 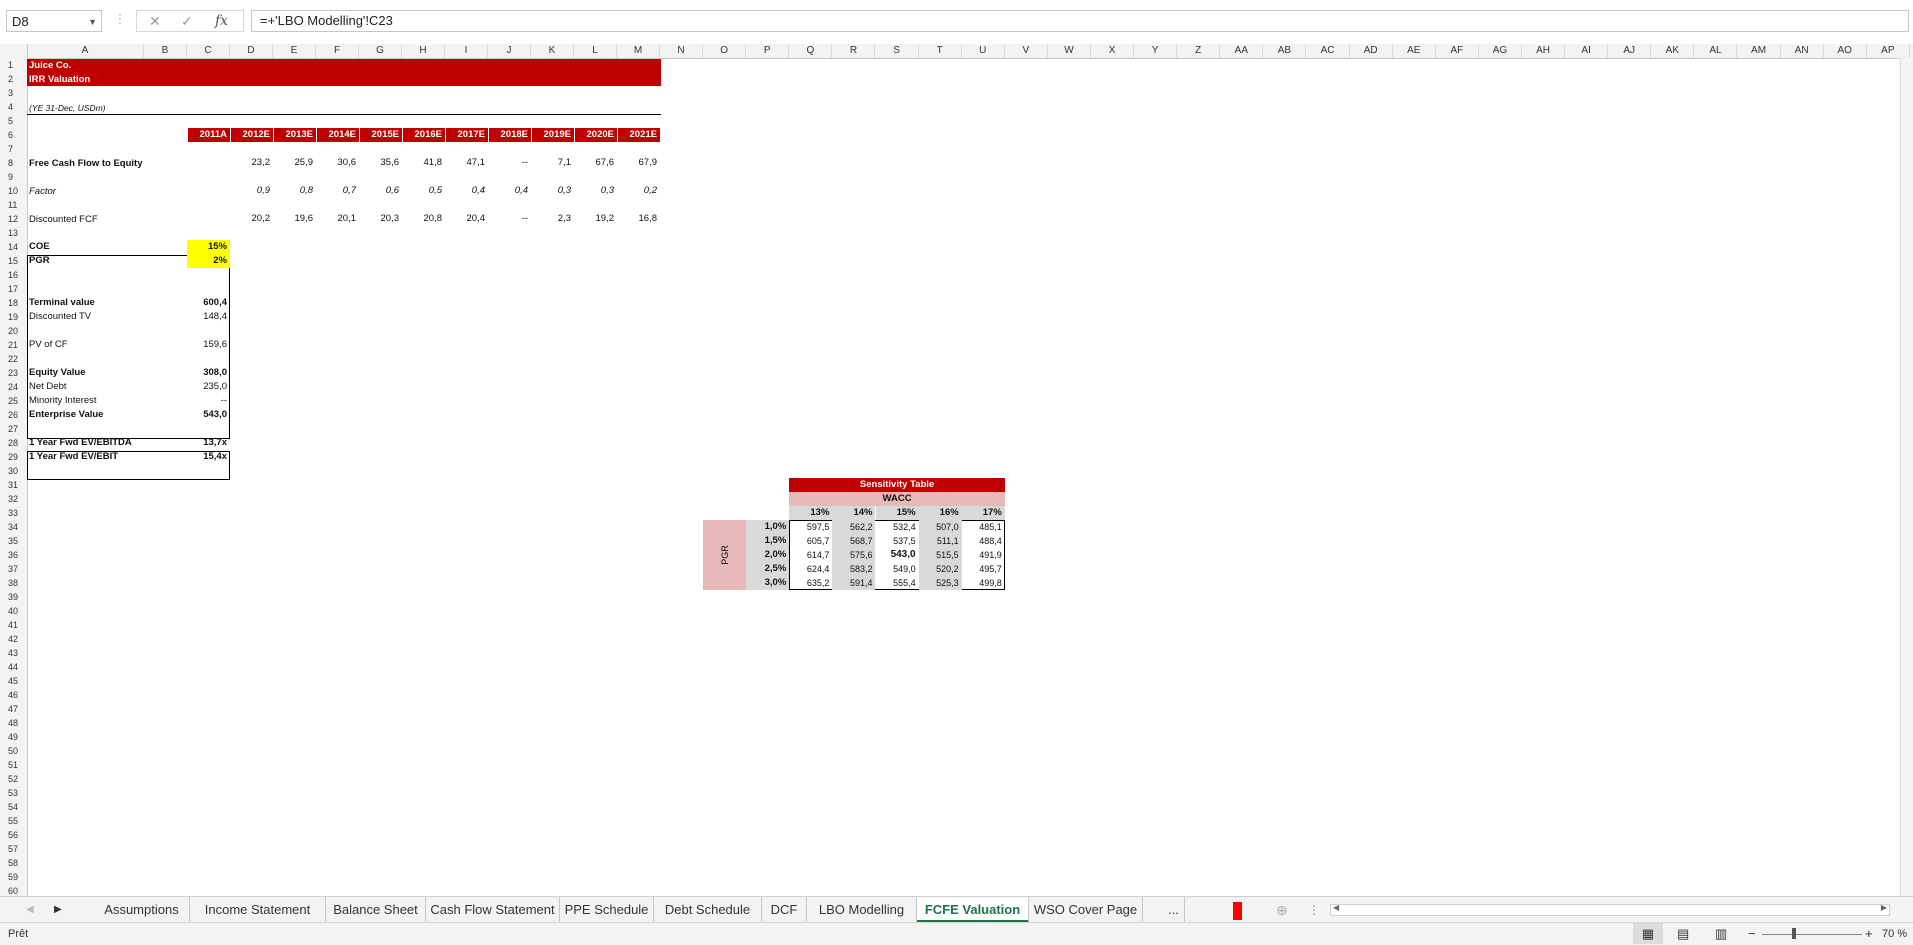 What do you see at coordinates (380, 191) in the screenshot?
I see `data-cell: 0,6` at bounding box center [380, 191].